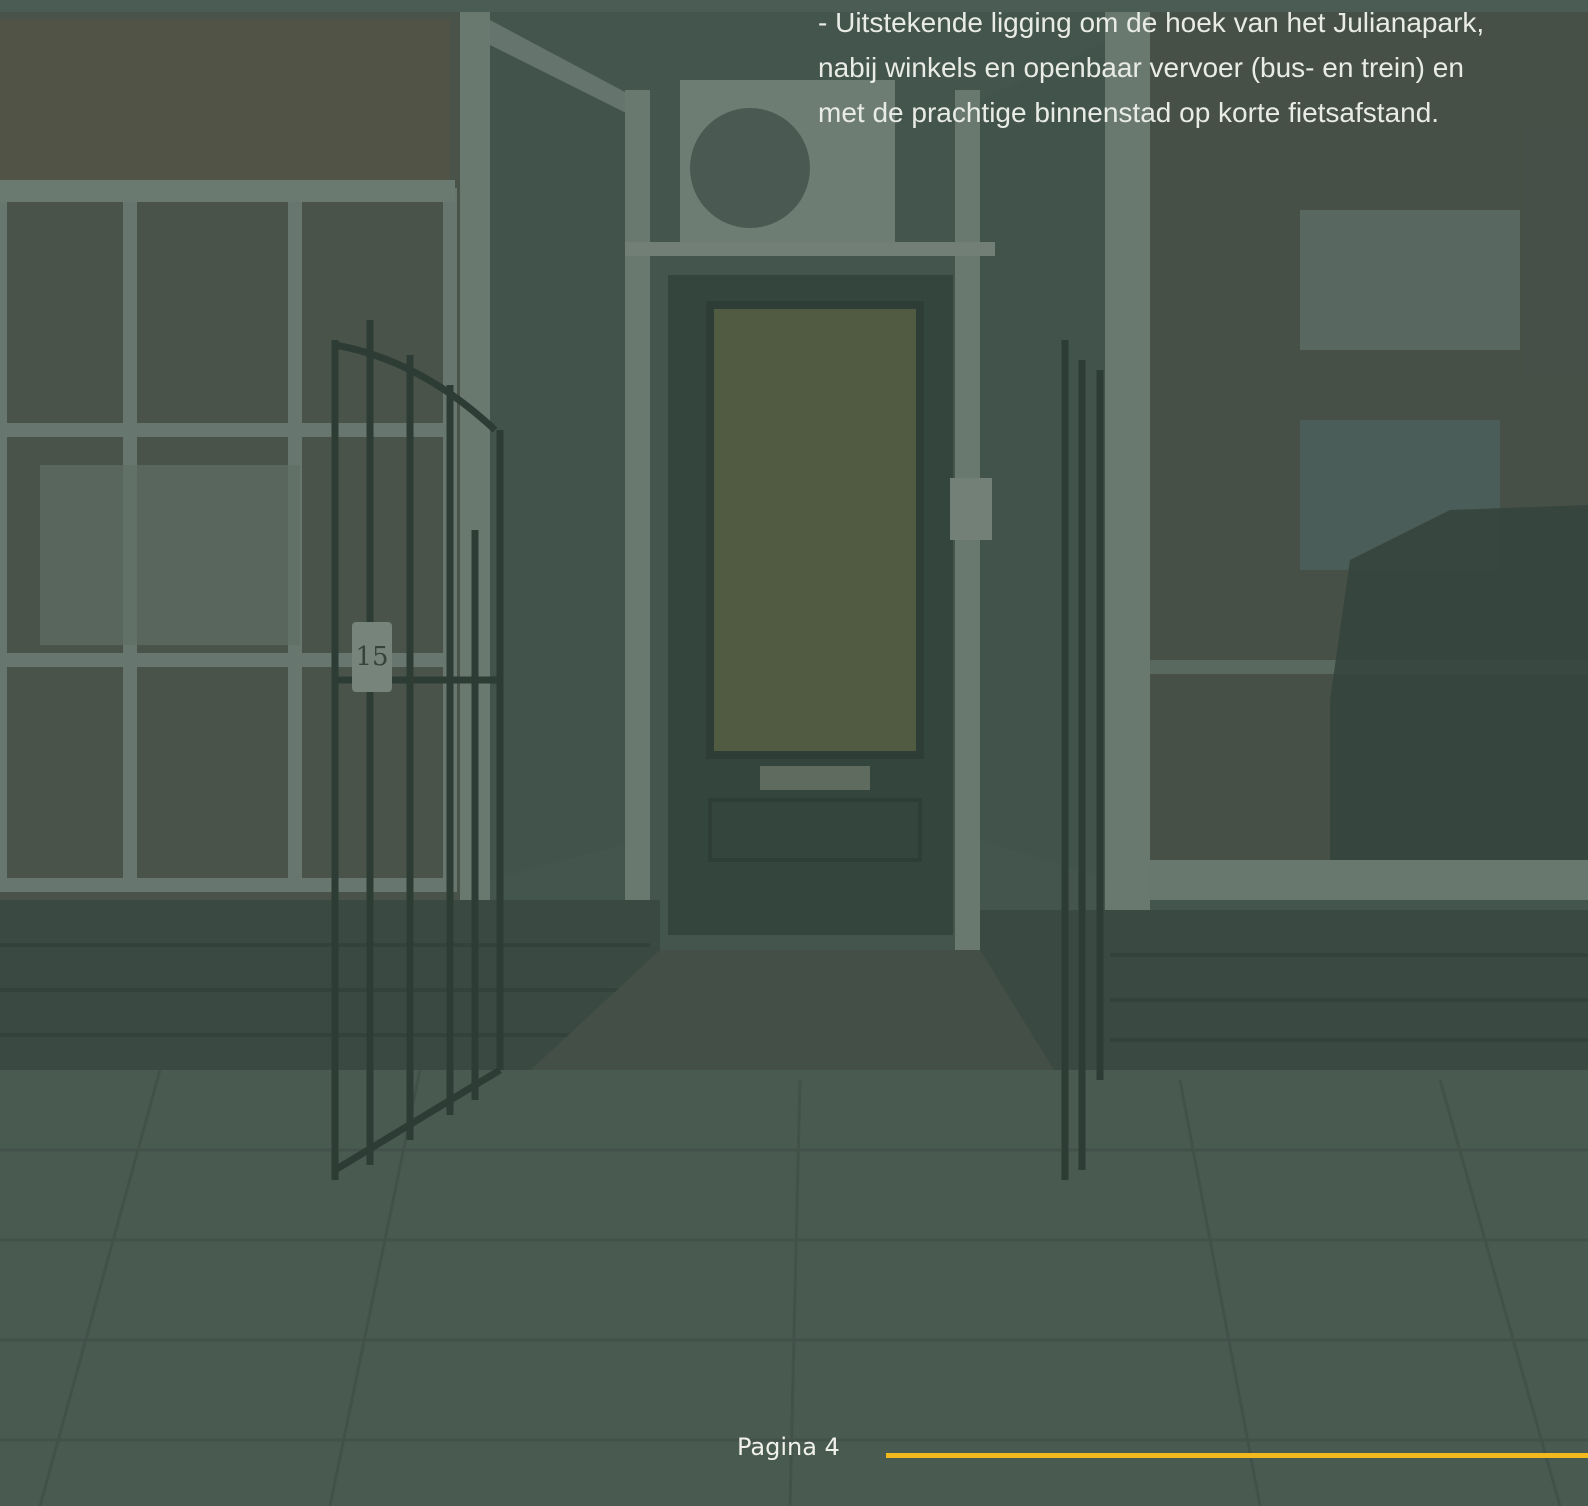 This screenshot has height=1506, width=1588. Describe the element at coordinates (788, 1447) in the screenshot. I see `page-number: Pagina 4` at that location.